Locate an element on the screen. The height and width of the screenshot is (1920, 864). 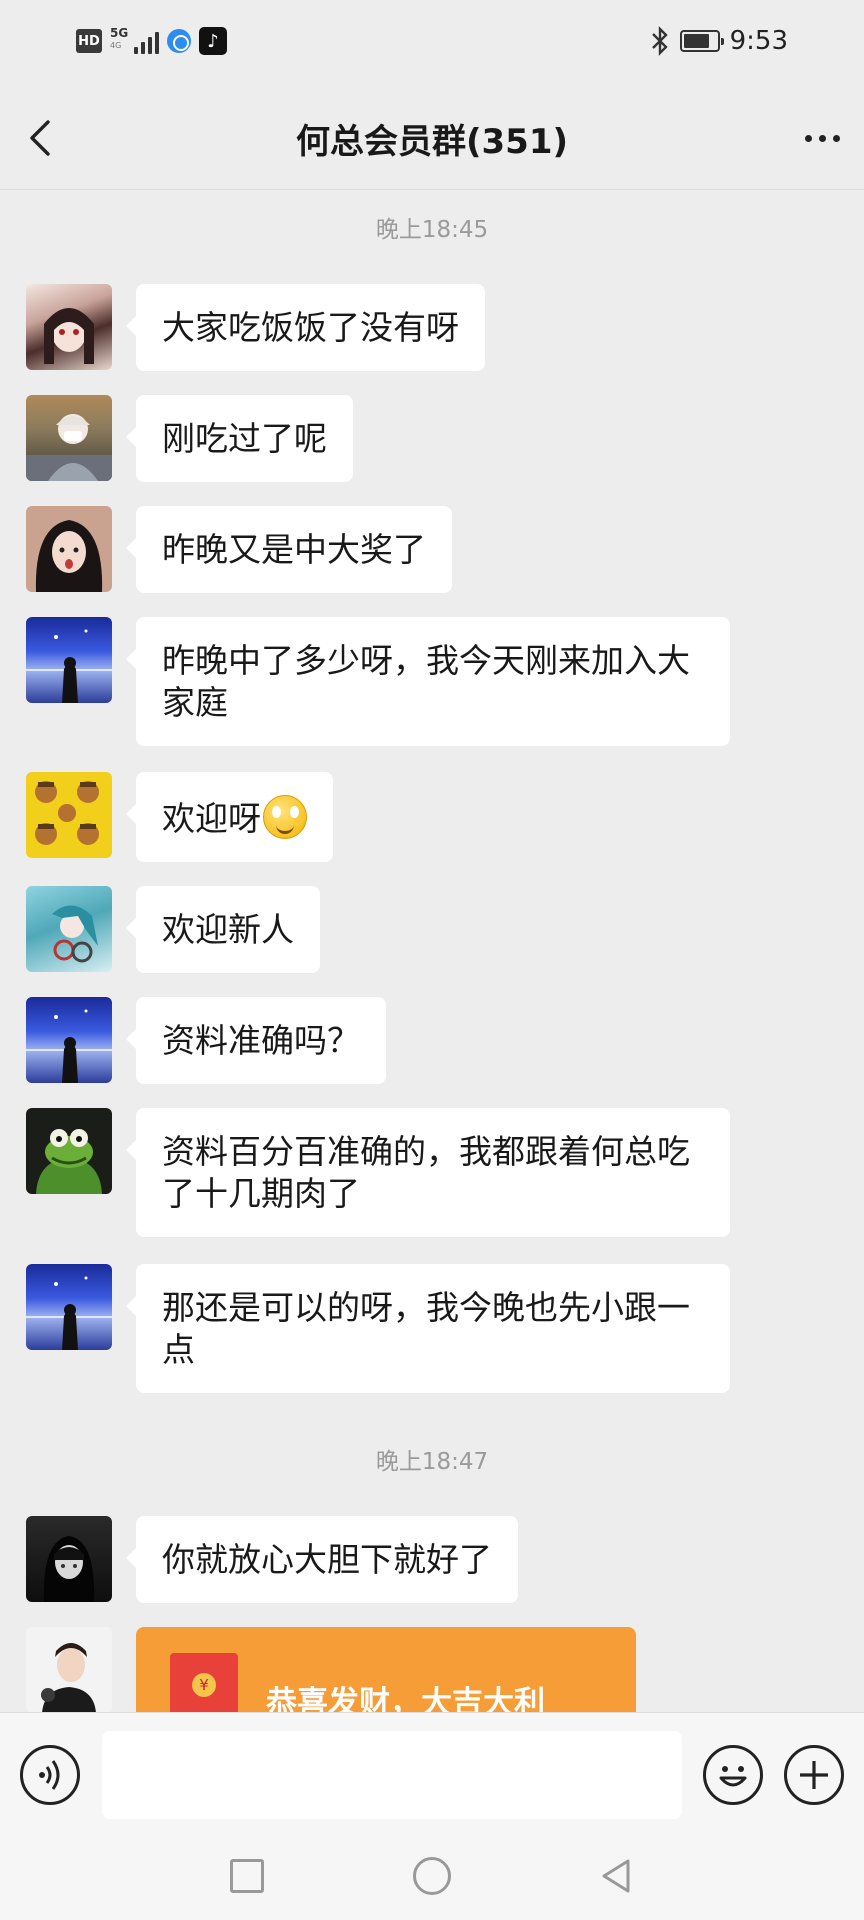
message-row: 资料准确吗？ is located at coordinates (206, 1040).